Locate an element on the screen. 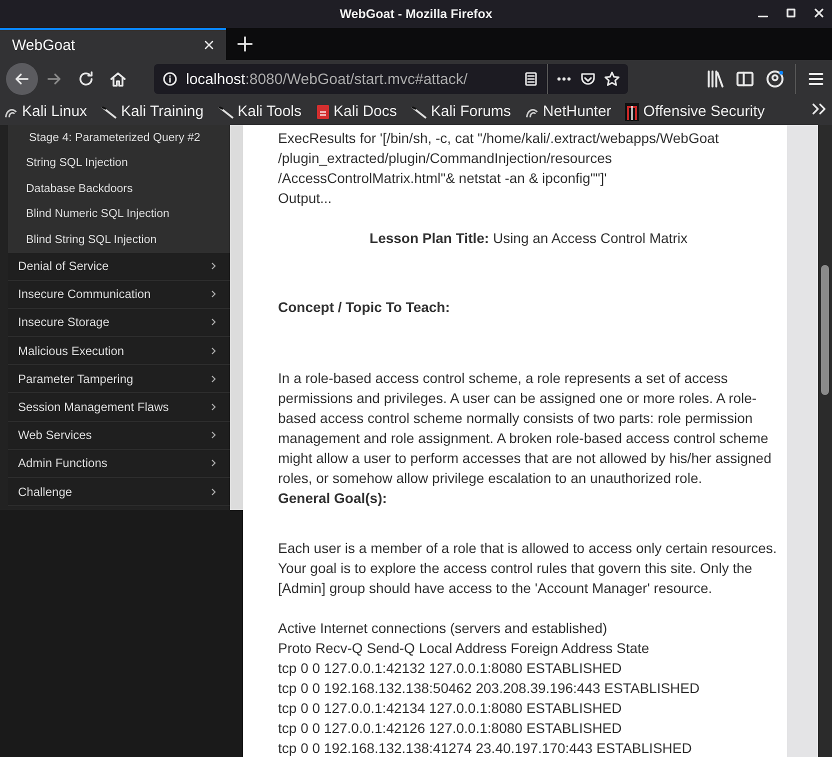 The height and width of the screenshot is (757, 832). new-tab-icon is located at coordinates (245, 44).